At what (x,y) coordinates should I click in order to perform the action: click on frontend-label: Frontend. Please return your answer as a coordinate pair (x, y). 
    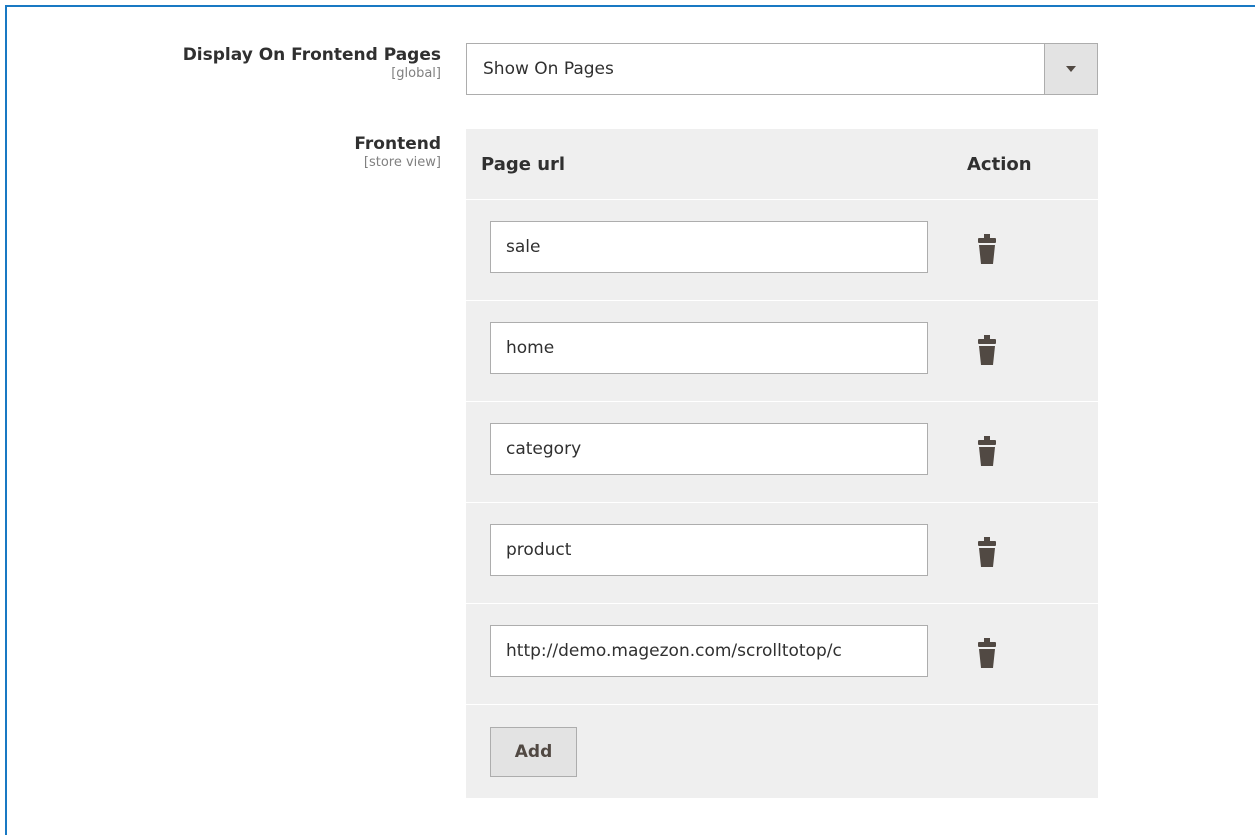
    Looking at the image, I should click on (397, 144).